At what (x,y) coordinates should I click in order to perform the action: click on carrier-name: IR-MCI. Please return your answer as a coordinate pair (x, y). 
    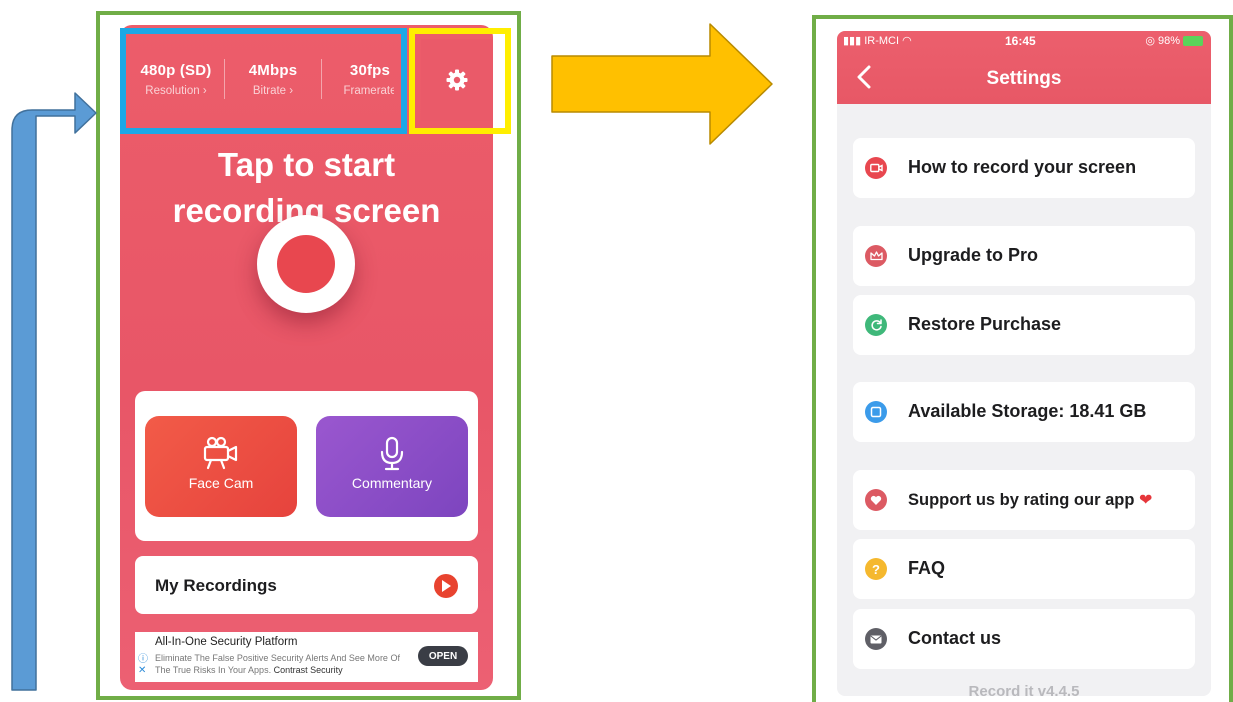
    Looking at the image, I should click on (882, 41).